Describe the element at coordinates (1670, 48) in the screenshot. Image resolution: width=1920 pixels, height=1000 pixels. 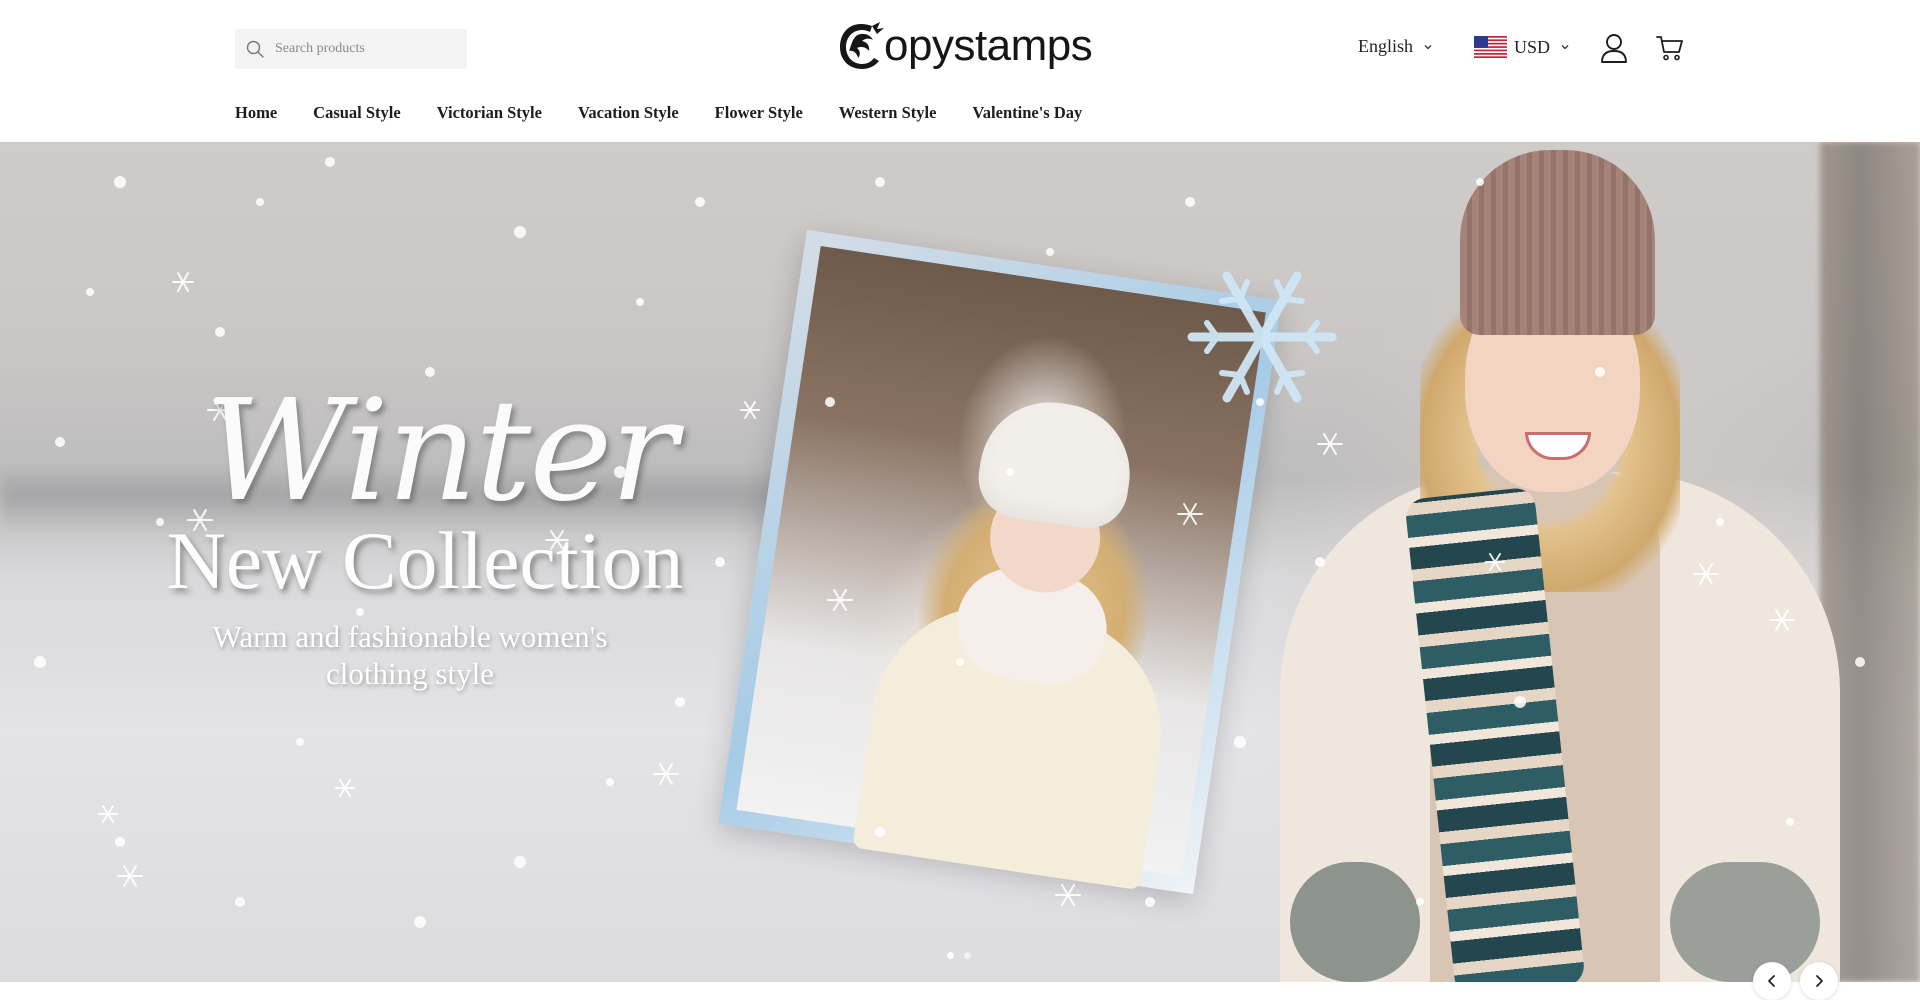
I see `cart-icon` at that location.